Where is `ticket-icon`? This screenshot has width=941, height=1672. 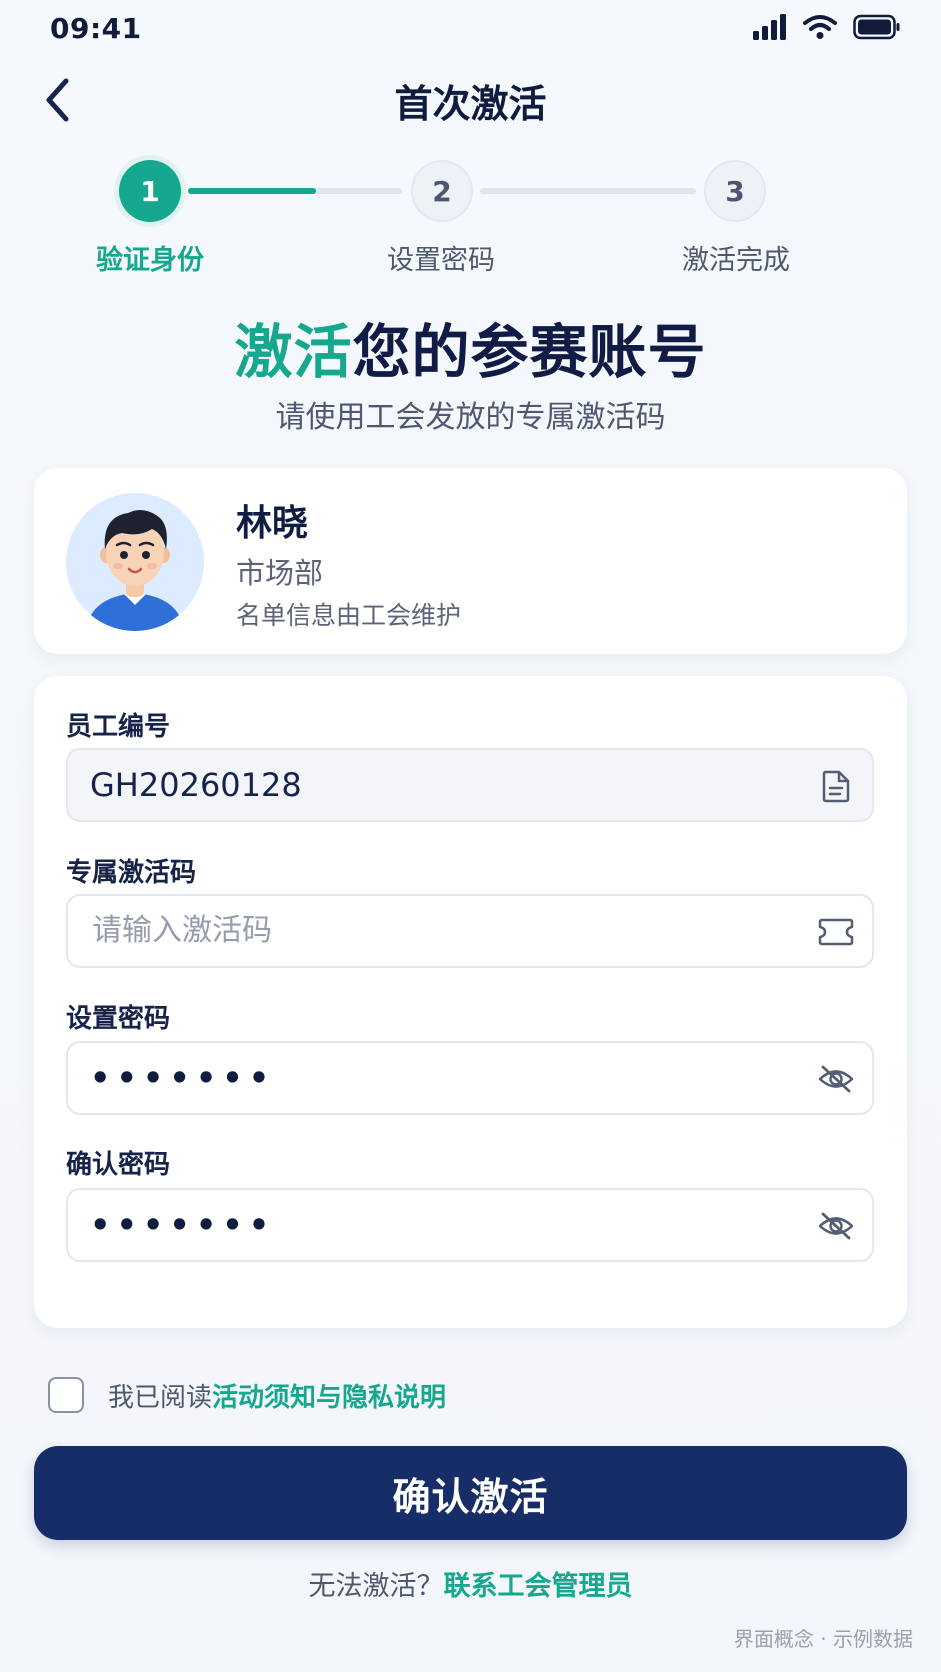
ticket-icon is located at coordinates (836, 932).